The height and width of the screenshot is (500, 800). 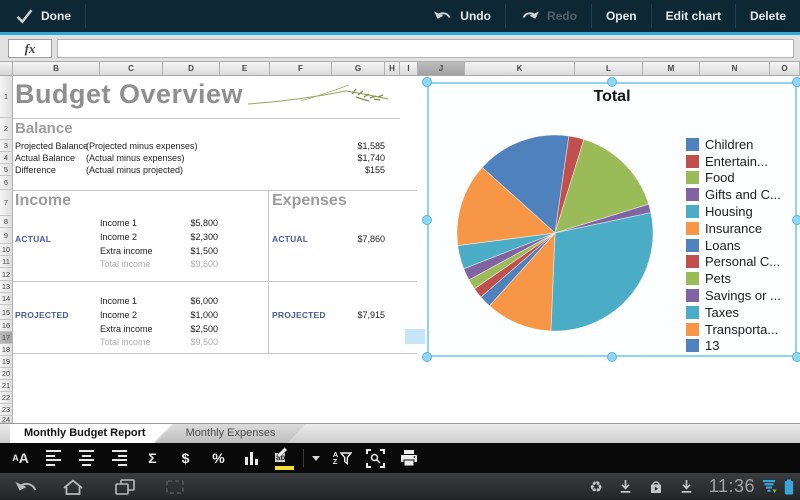 What do you see at coordinates (548, 16) in the screenshot?
I see `redo-button: Redo` at bounding box center [548, 16].